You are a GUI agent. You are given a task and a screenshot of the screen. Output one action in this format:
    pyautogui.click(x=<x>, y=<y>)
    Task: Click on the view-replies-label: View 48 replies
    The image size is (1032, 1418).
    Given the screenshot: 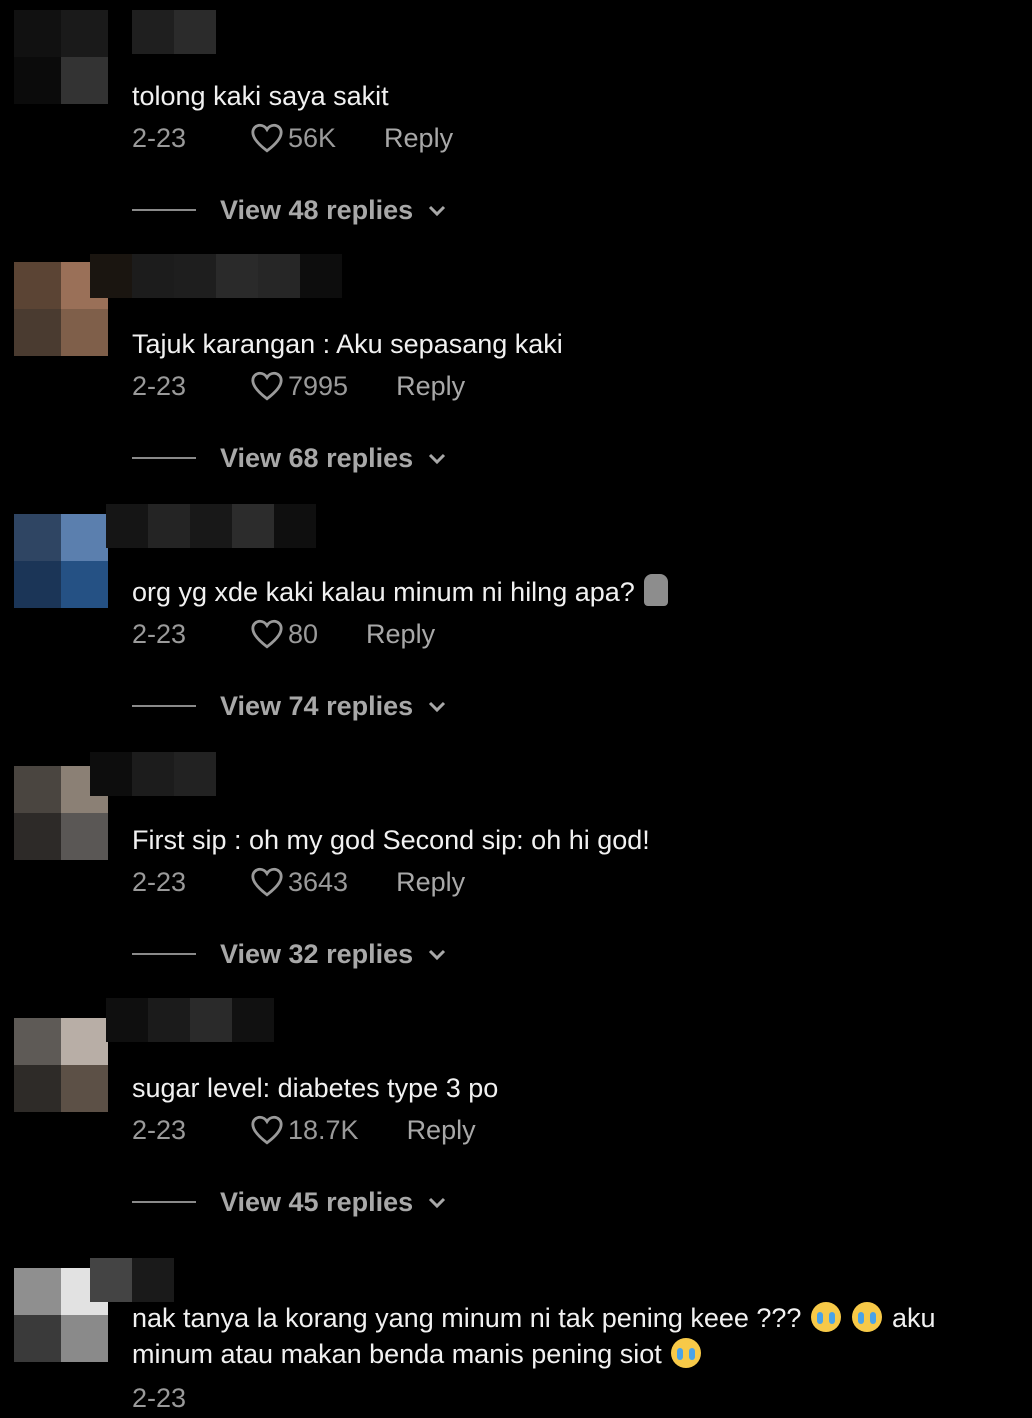 What is the action you would take?
    pyautogui.click(x=317, y=209)
    